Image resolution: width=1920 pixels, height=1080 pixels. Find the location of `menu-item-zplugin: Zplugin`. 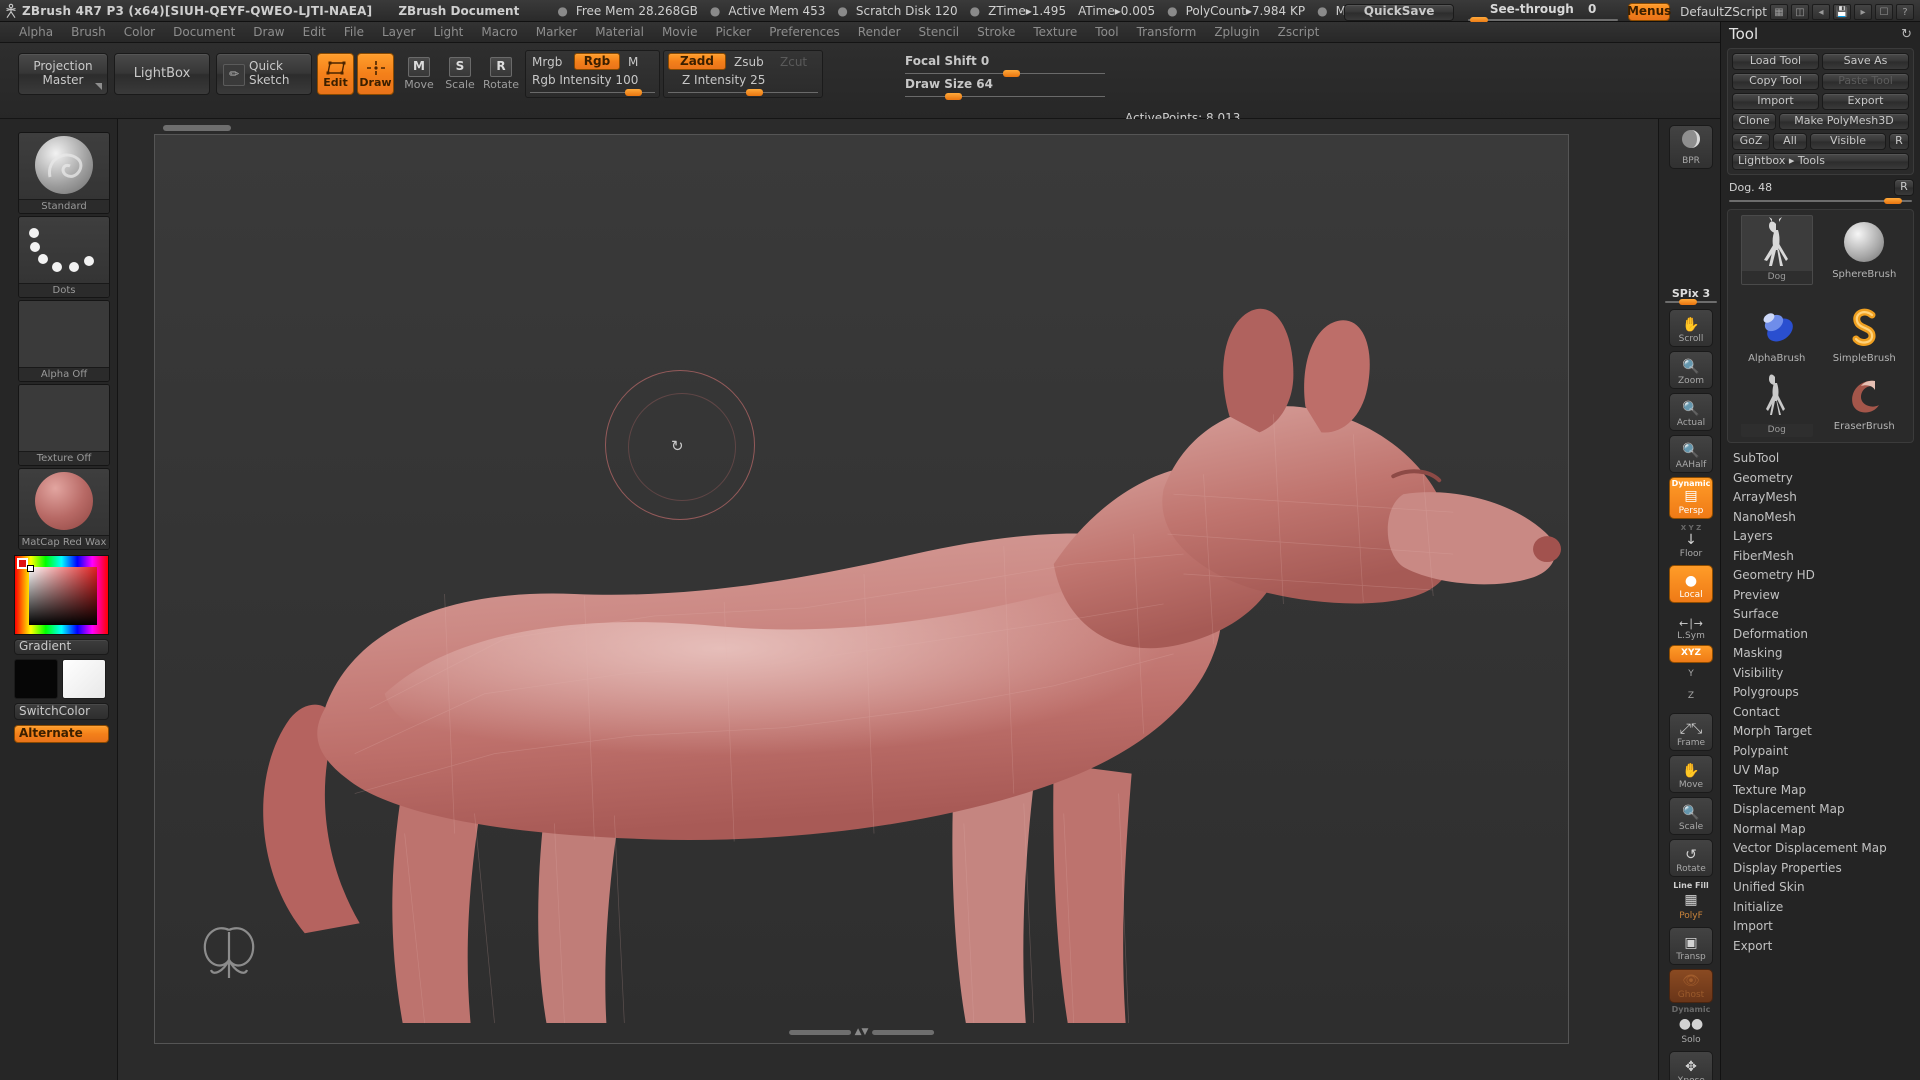

menu-item-zplugin: Zplugin is located at coordinates (1236, 32).